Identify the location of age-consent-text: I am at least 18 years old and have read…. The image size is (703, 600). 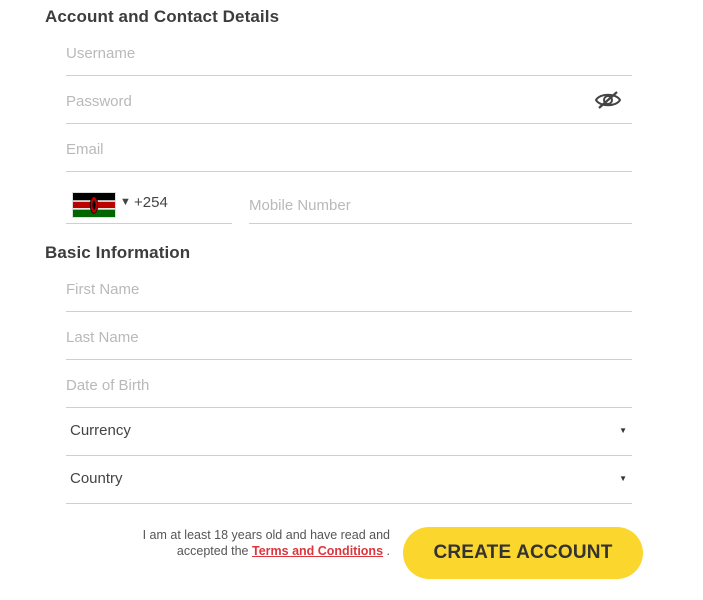
(243, 543).